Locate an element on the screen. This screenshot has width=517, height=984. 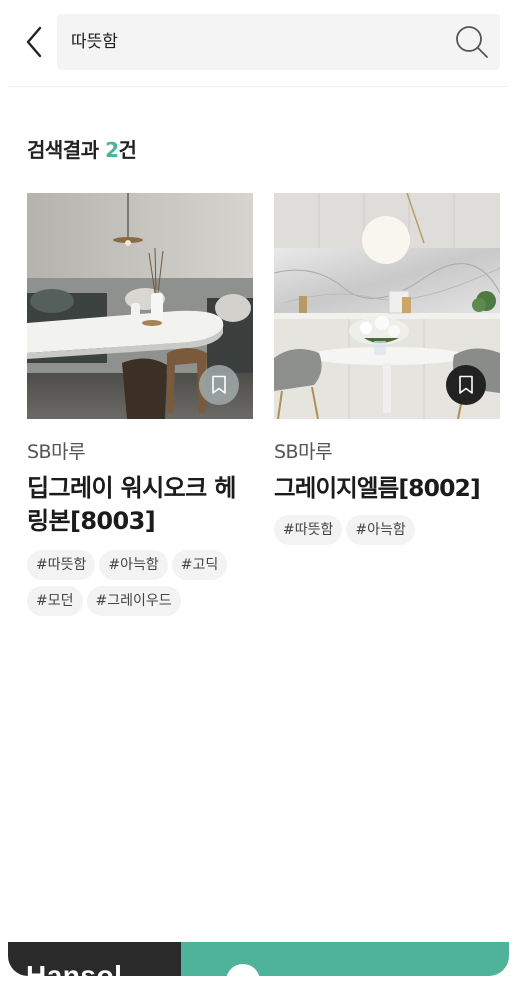
bottom-action-icon is located at coordinates (243, 970).